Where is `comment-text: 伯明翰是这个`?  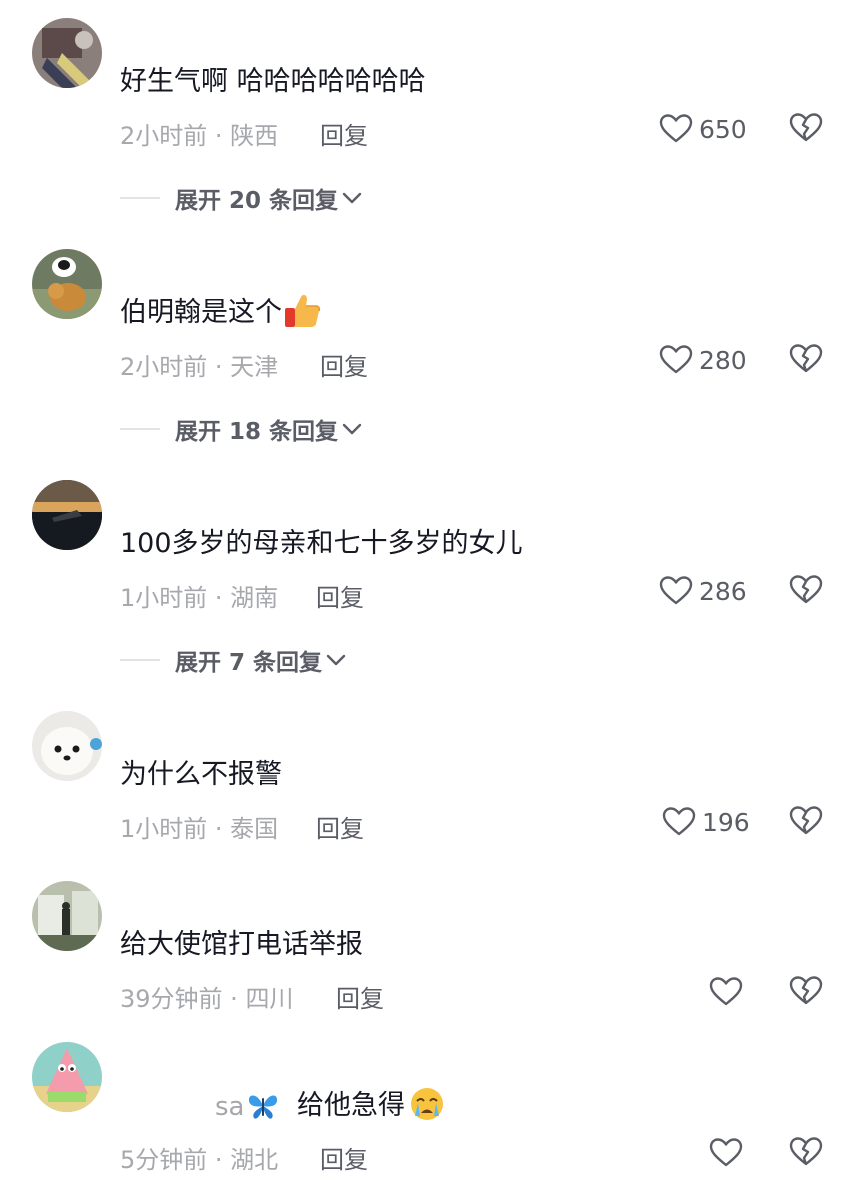
comment-text: 伯明翰是这个 is located at coordinates (221, 312).